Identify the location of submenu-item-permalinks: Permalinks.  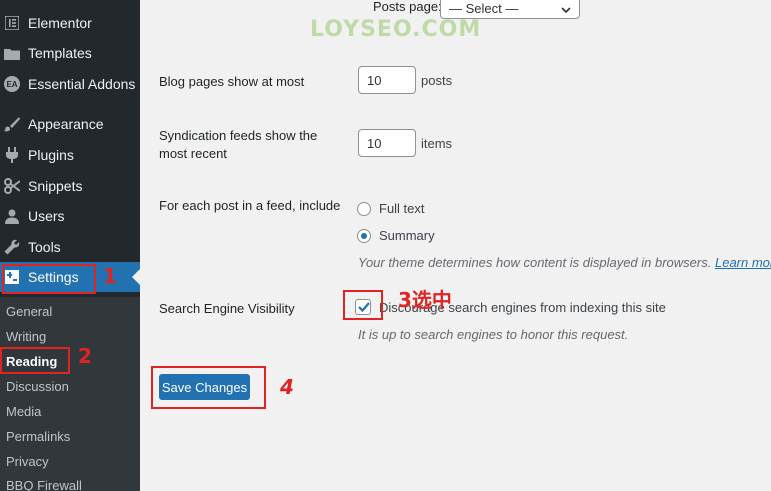
(70, 436).